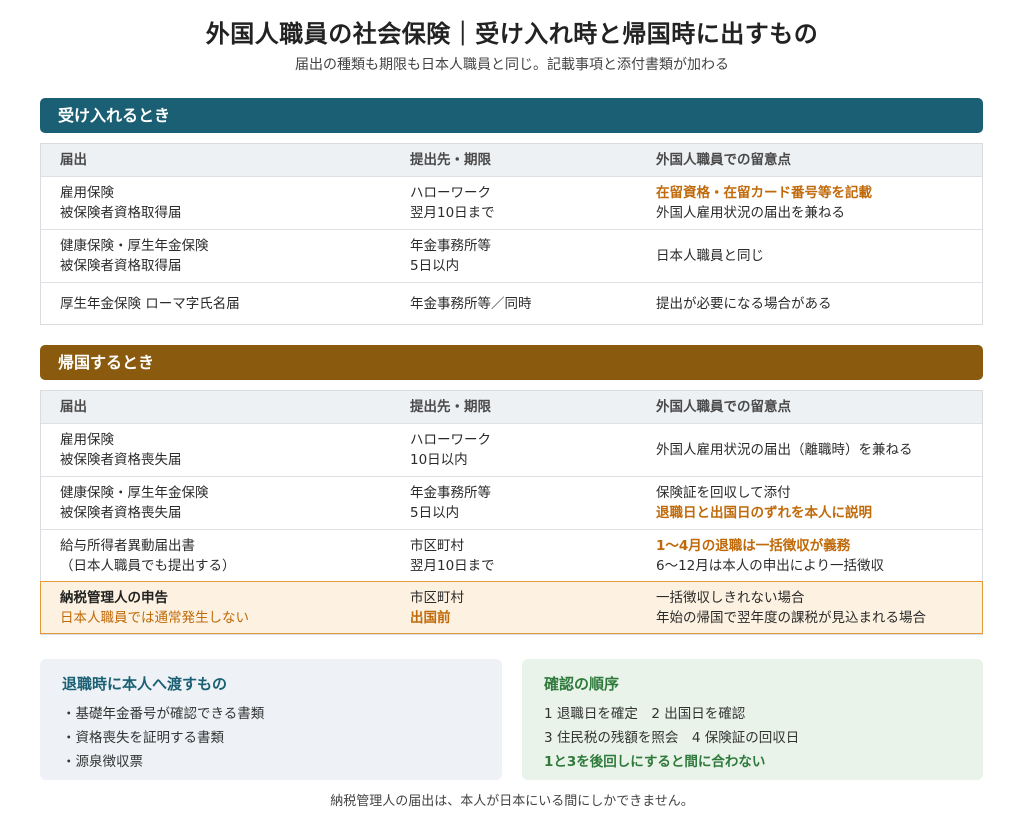  I want to click on office-deadline: 市区町村 出国前, so click(437, 607).